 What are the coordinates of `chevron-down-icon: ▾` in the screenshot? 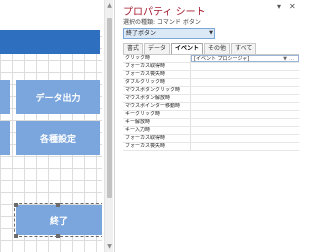 It's located at (279, 6).